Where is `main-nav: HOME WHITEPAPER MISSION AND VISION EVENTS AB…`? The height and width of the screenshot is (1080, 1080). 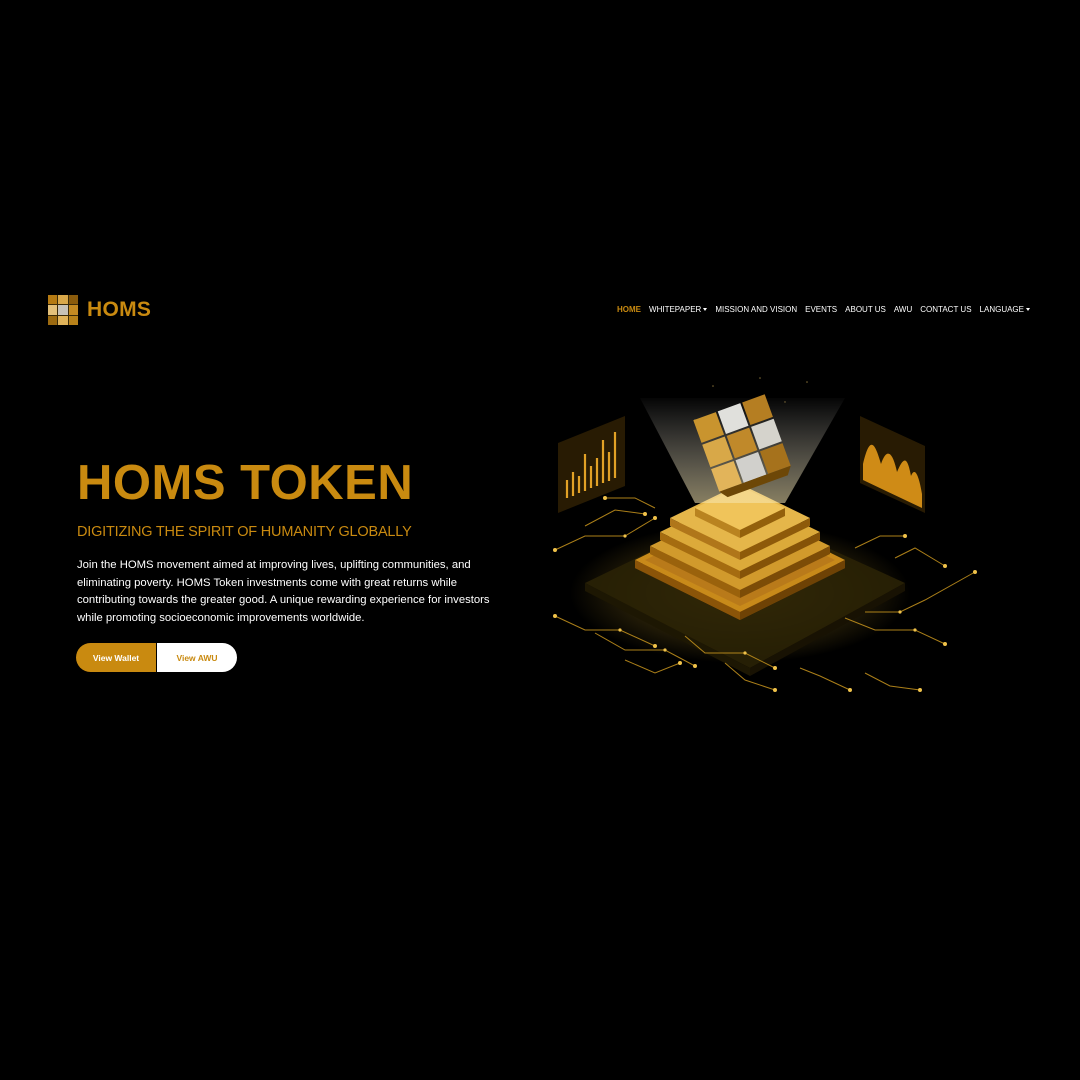 main-nav: HOME WHITEPAPER MISSION AND VISION EVENTS AB… is located at coordinates (823, 309).